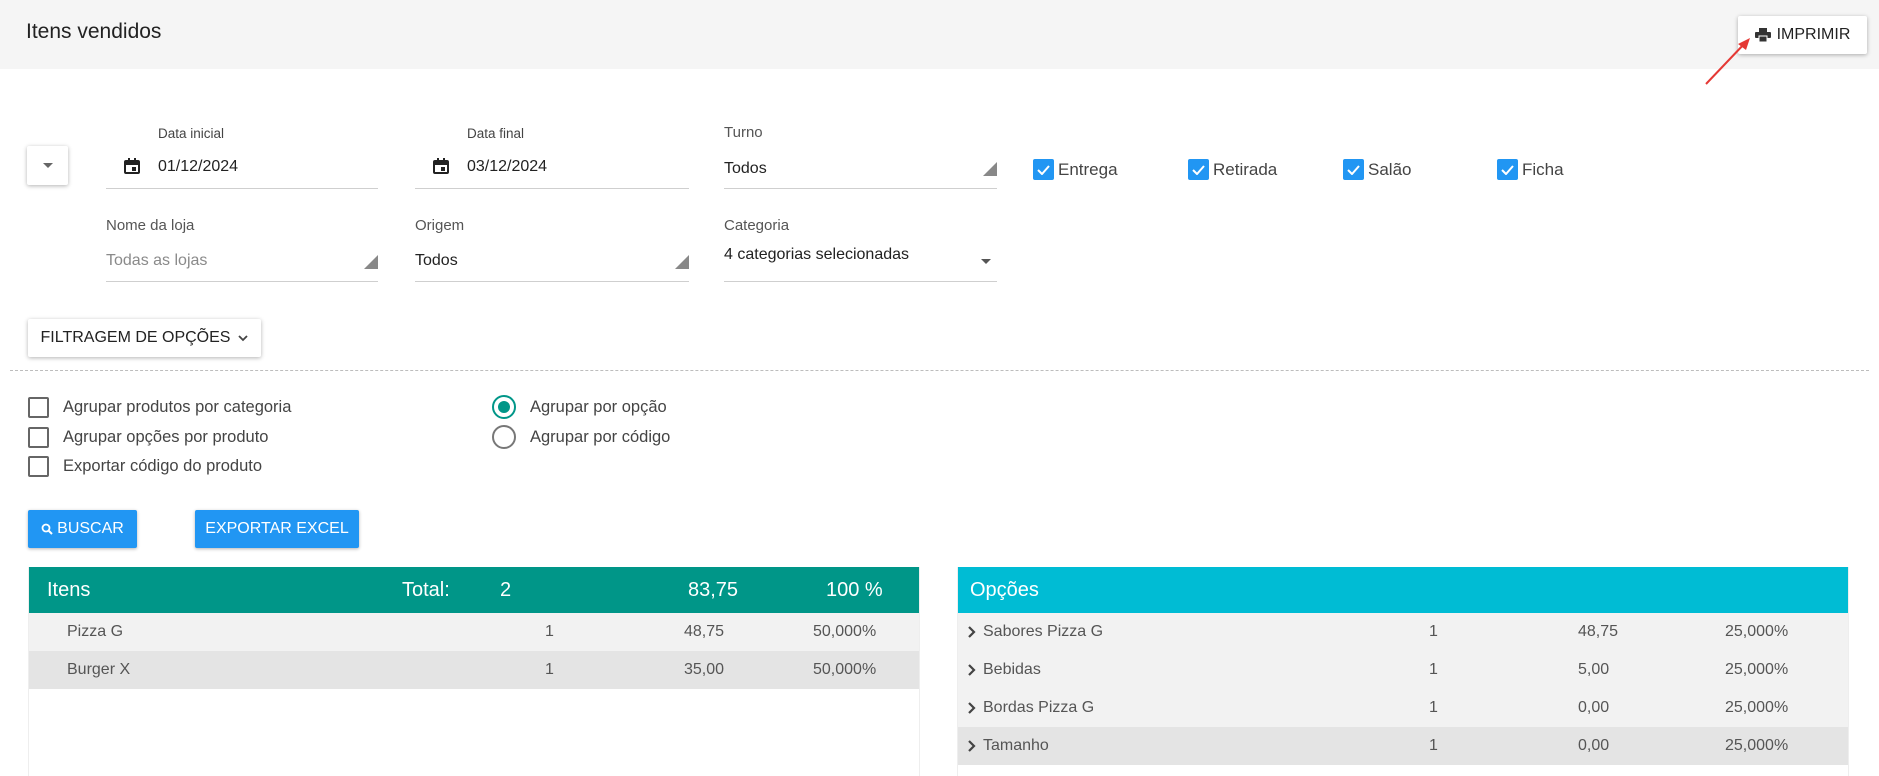 The image size is (1879, 776). What do you see at coordinates (743, 132) in the screenshot?
I see `turno-label: Turno` at bounding box center [743, 132].